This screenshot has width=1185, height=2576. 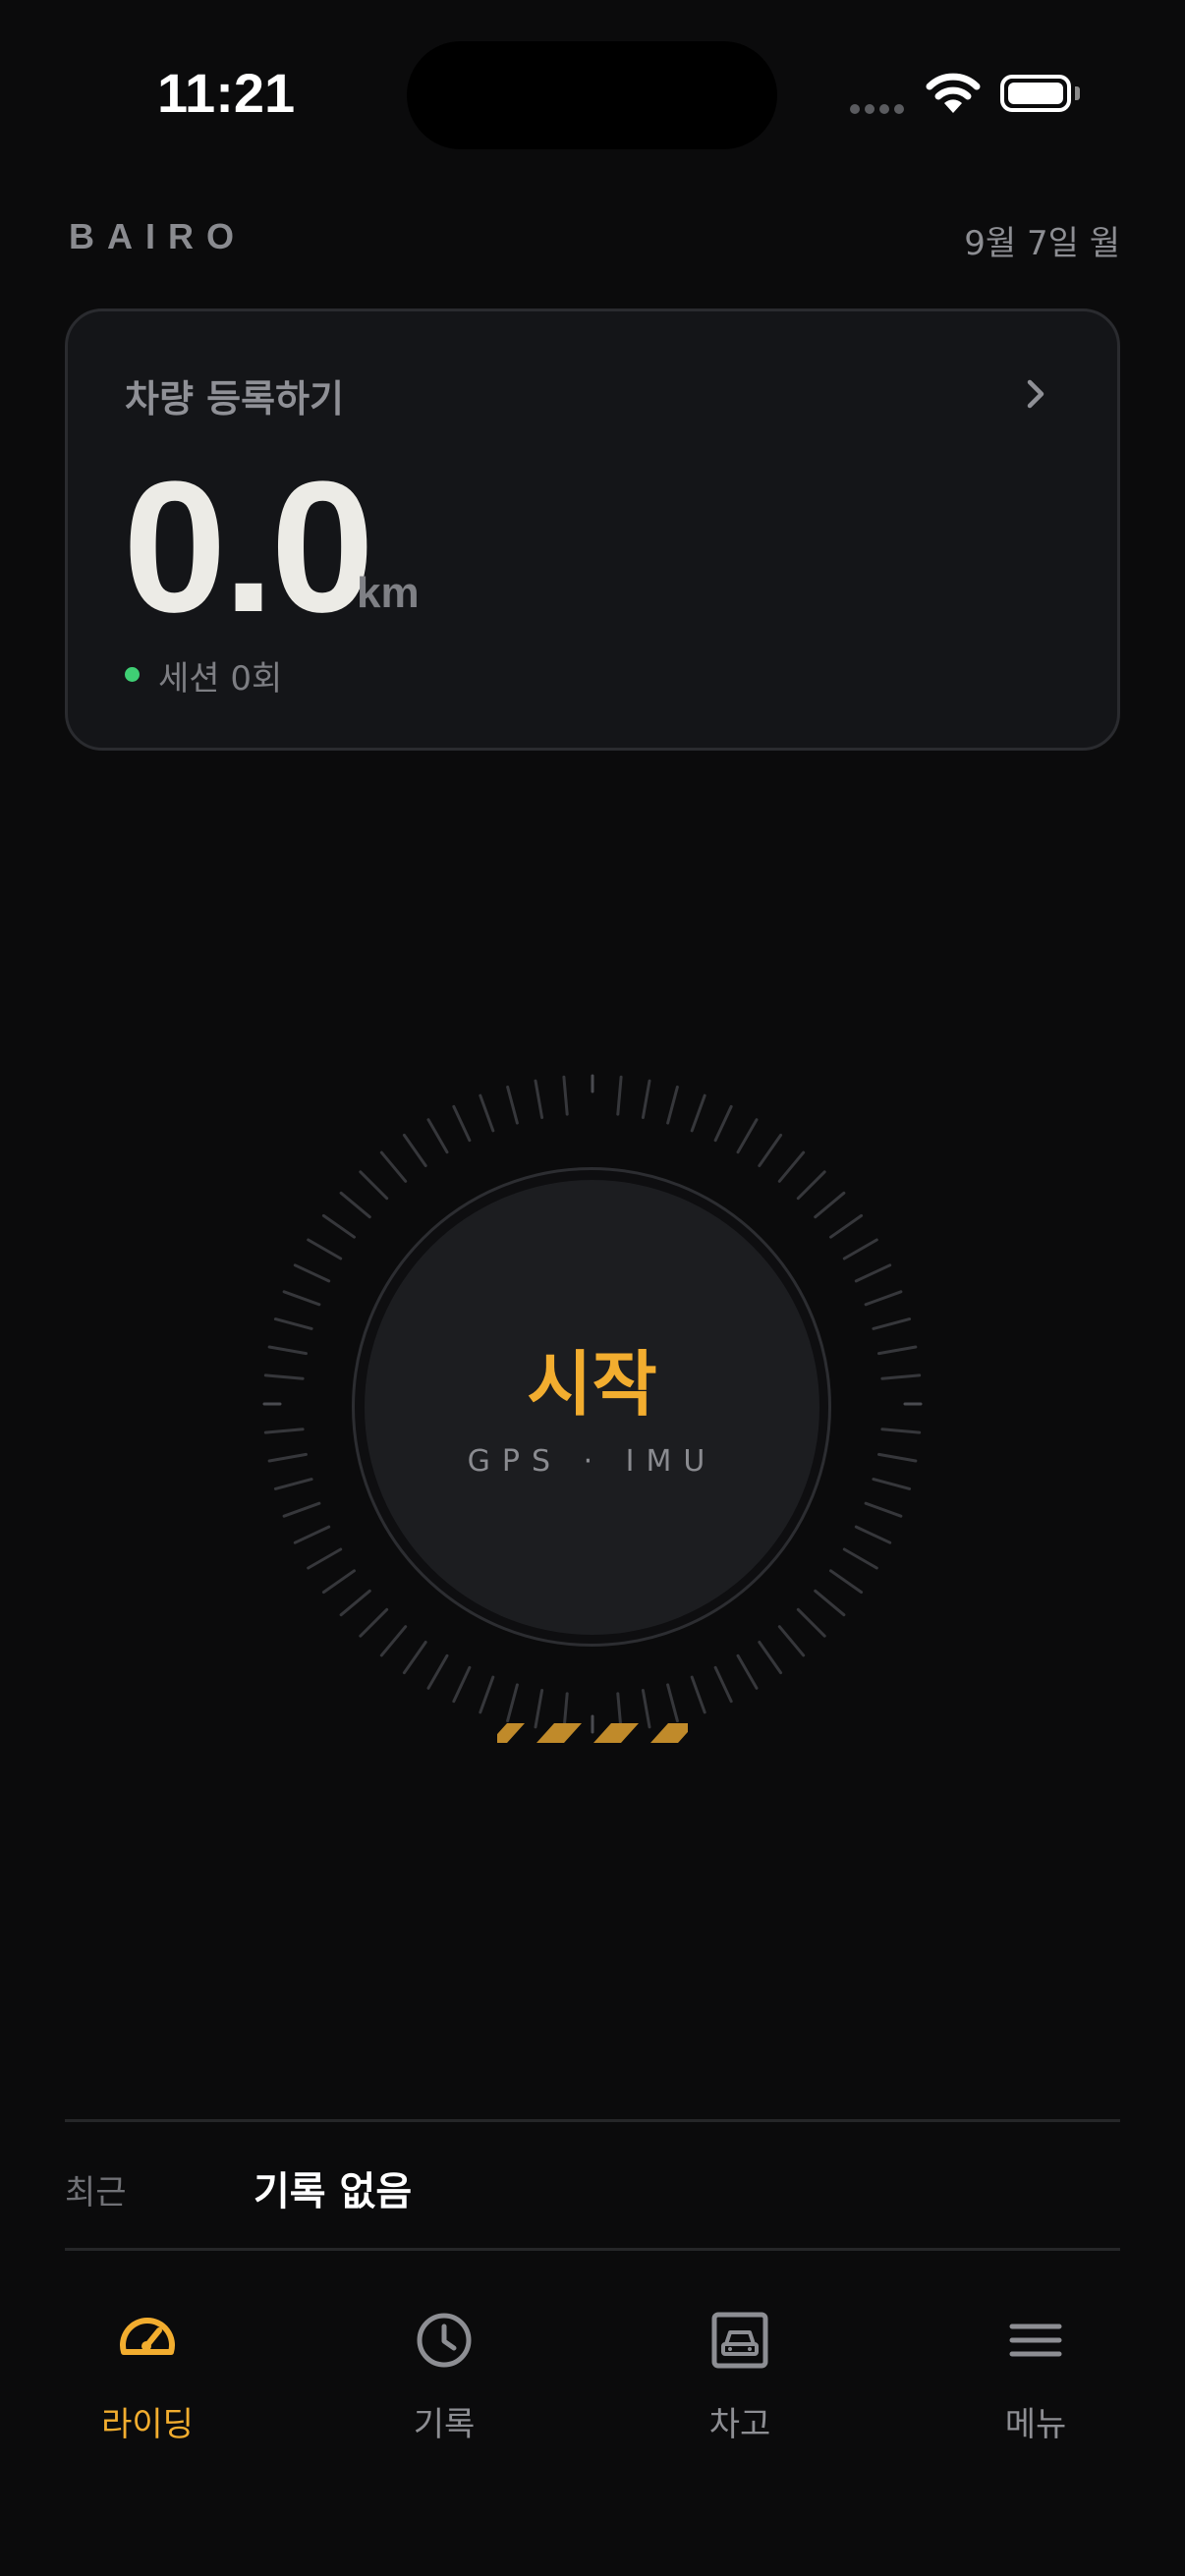 I want to click on tab-menu: 메뉴, so click(x=1036, y=2392).